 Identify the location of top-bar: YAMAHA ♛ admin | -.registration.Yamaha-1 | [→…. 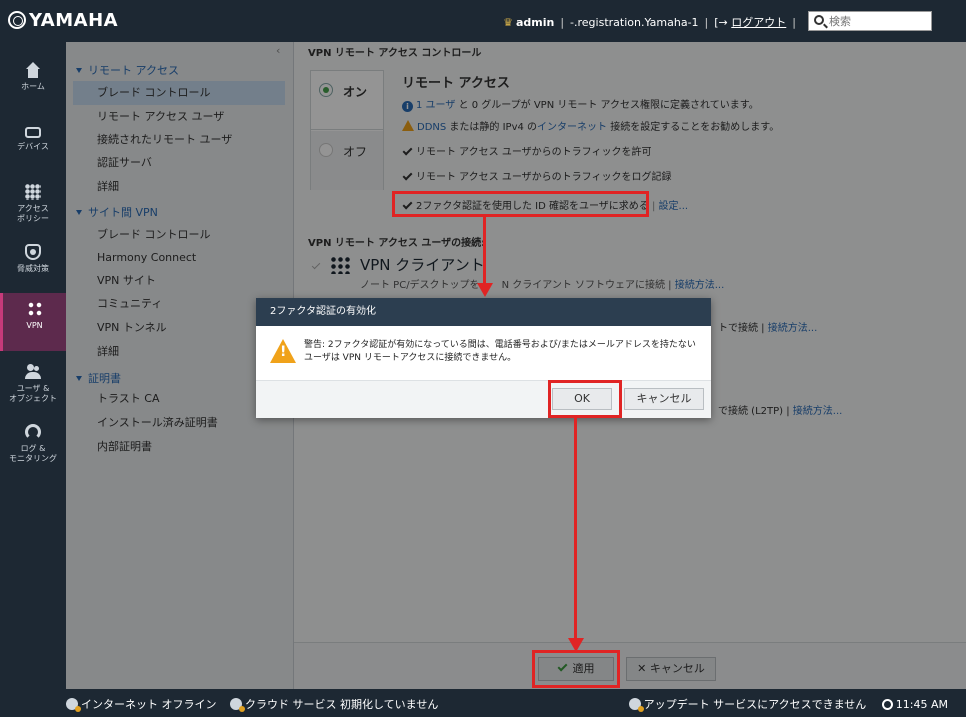
(483, 21).